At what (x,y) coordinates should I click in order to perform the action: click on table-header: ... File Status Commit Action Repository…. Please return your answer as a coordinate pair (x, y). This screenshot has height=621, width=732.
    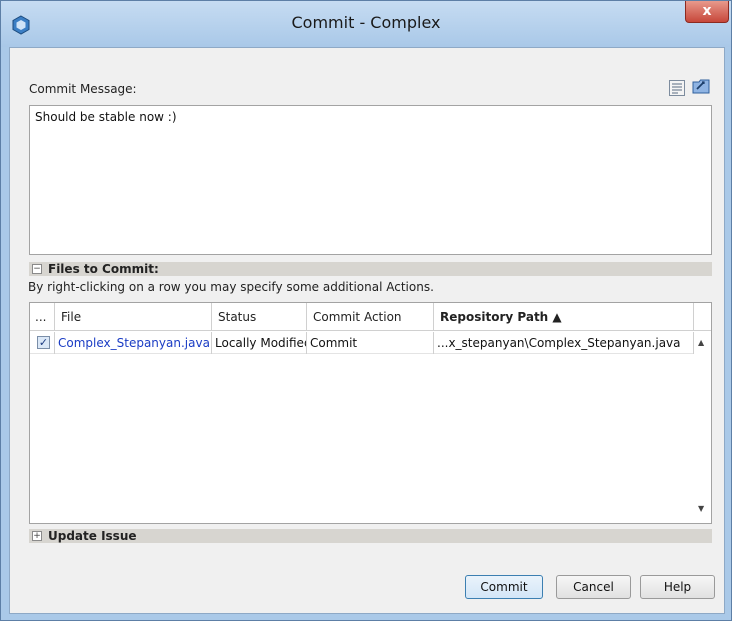
    Looking at the image, I should click on (370, 317).